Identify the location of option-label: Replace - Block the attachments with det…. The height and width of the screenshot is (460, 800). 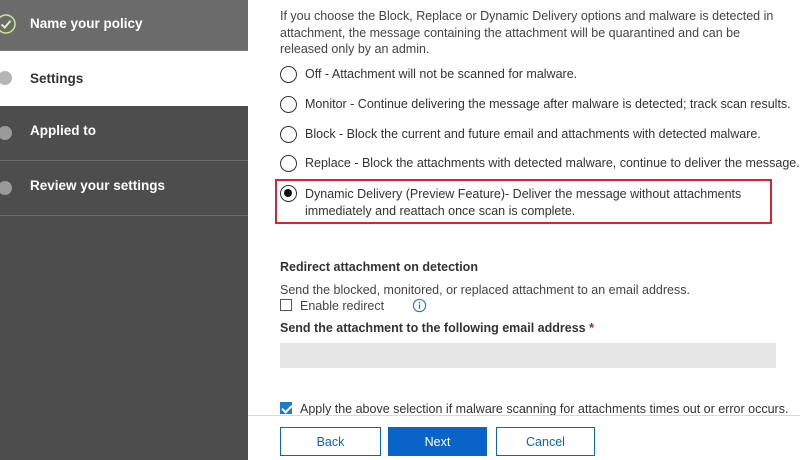
(552, 163).